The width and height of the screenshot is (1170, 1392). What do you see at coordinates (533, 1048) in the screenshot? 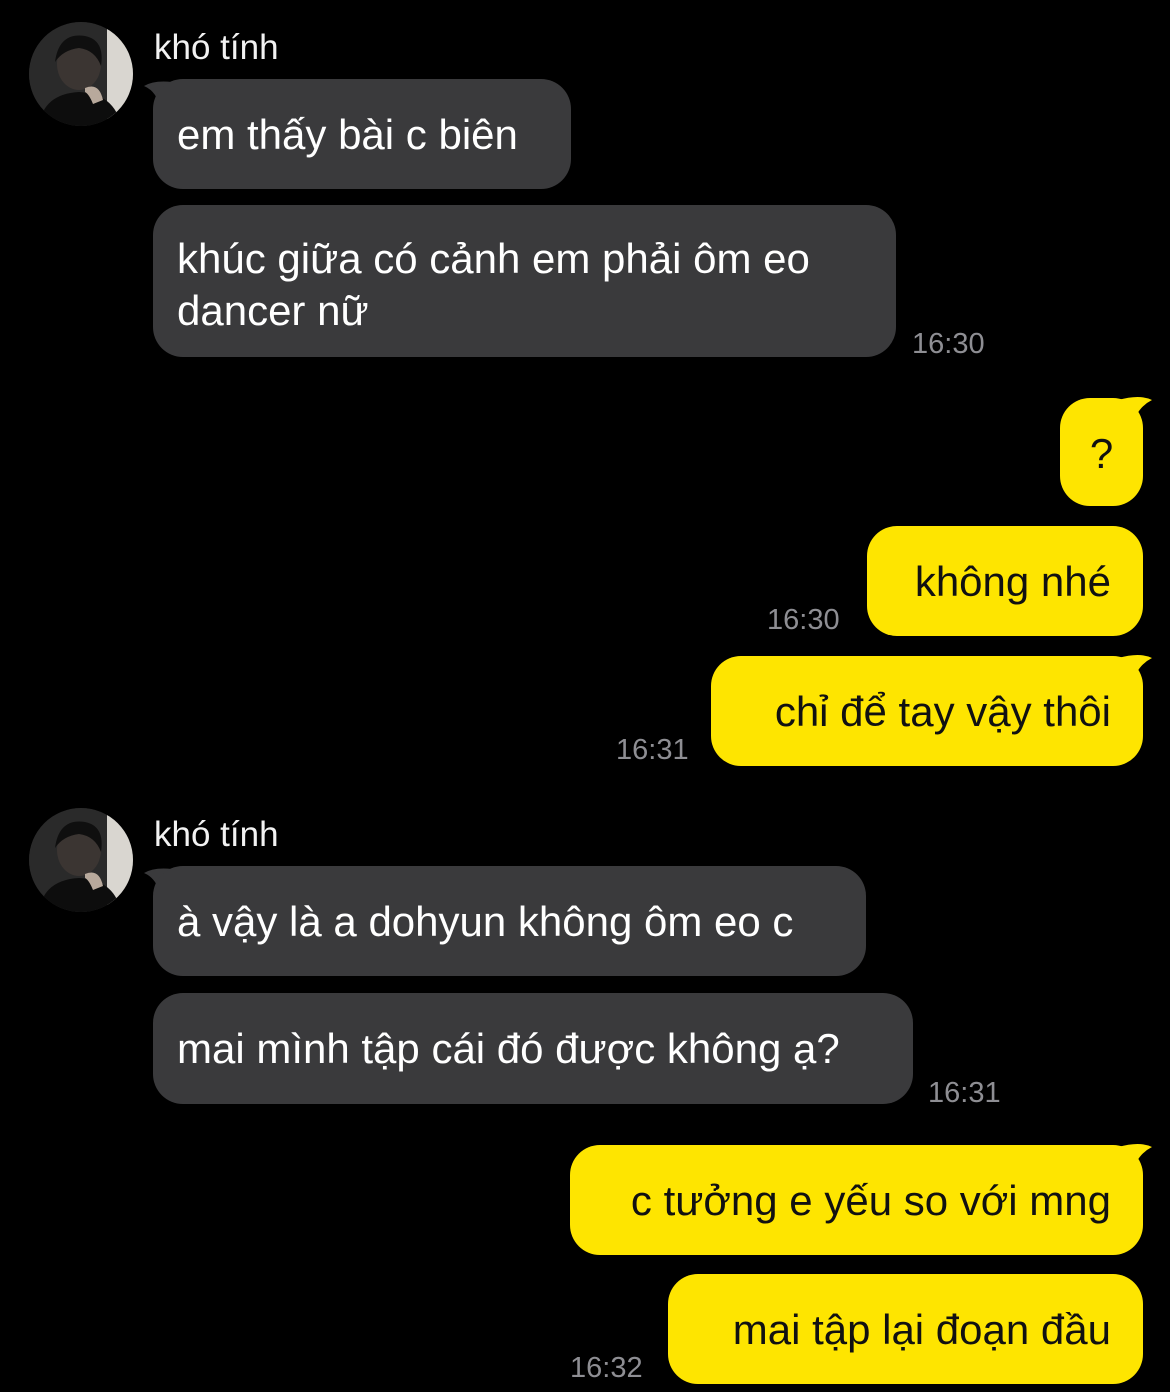
I see `message-bubble: mai mình tập cái đó được không ạ?` at bounding box center [533, 1048].